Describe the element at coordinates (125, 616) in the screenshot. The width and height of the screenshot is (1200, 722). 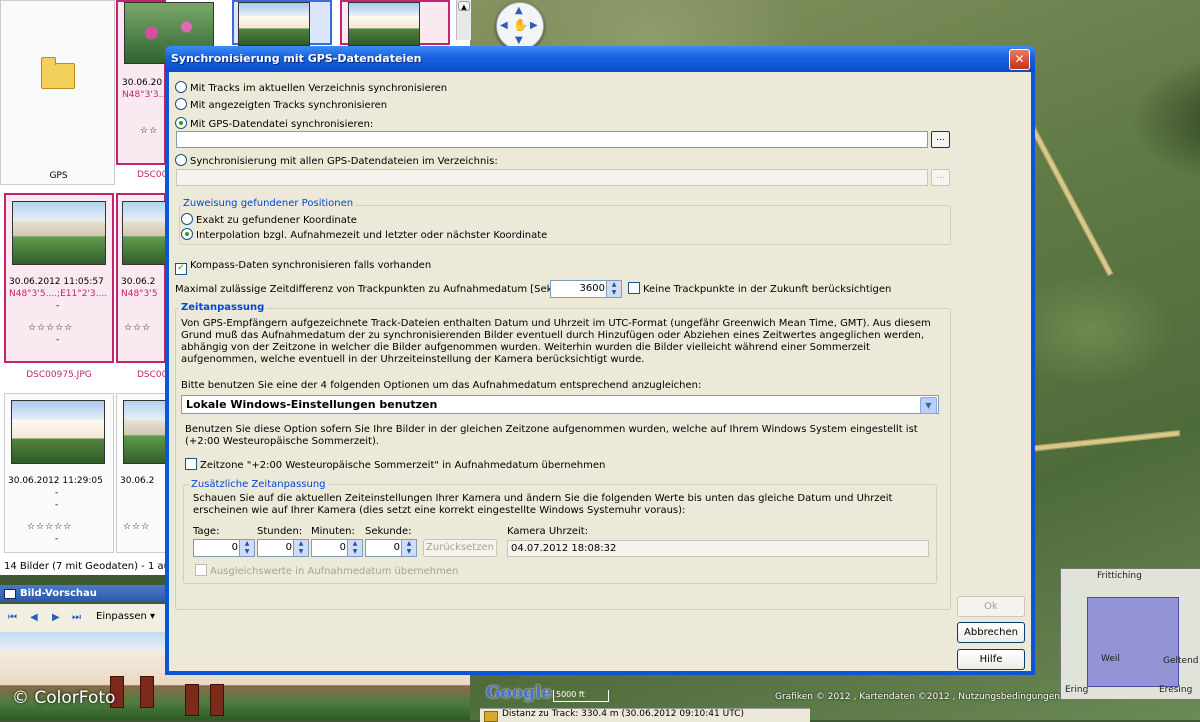
I see `fit-dropdown: Einpassen ▾` at that location.